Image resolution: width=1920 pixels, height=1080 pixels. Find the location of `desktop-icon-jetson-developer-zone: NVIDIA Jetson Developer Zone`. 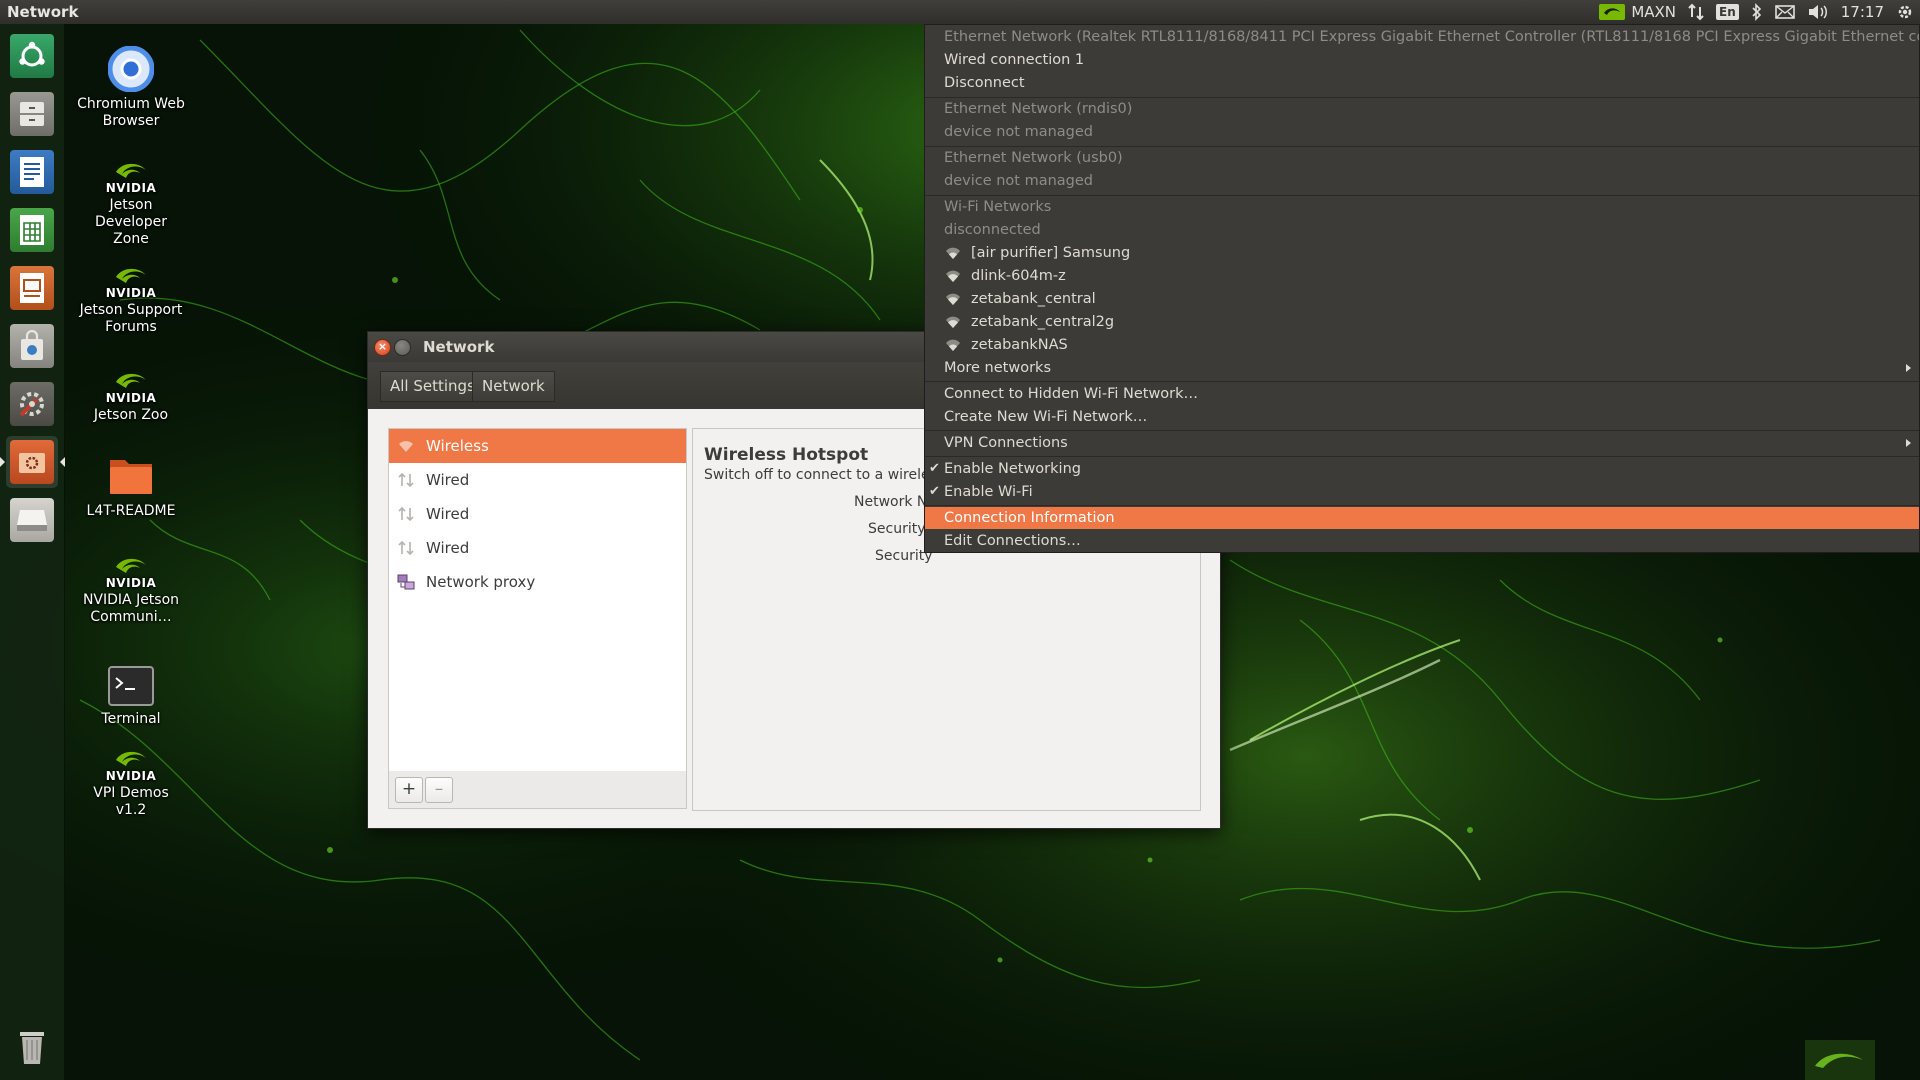

desktop-icon-jetson-developer-zone: NVIDIA Jetson Developer Zone is located at coordinates (131, 204).